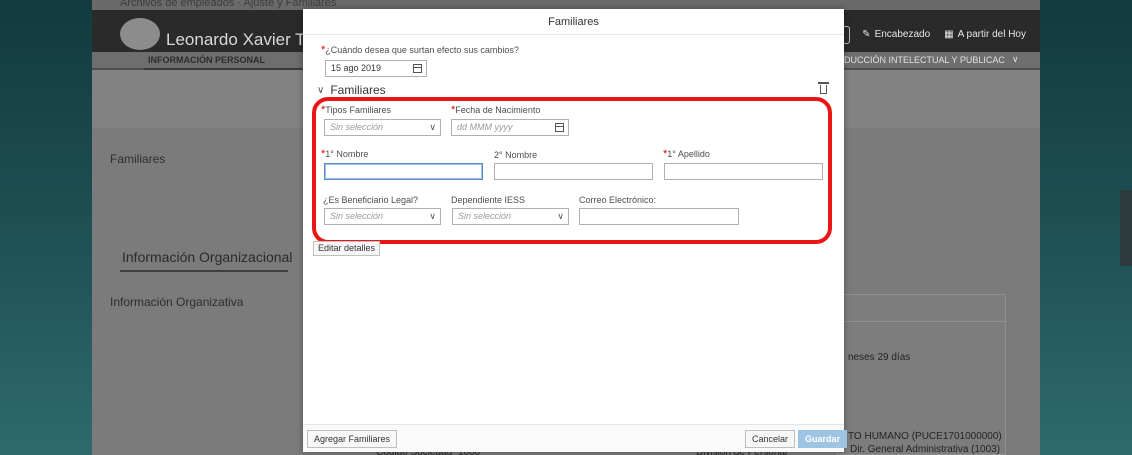  I want to click on header-actions: ✎ Encabezado ▦ A partir del Hoy, so click(944, 34).